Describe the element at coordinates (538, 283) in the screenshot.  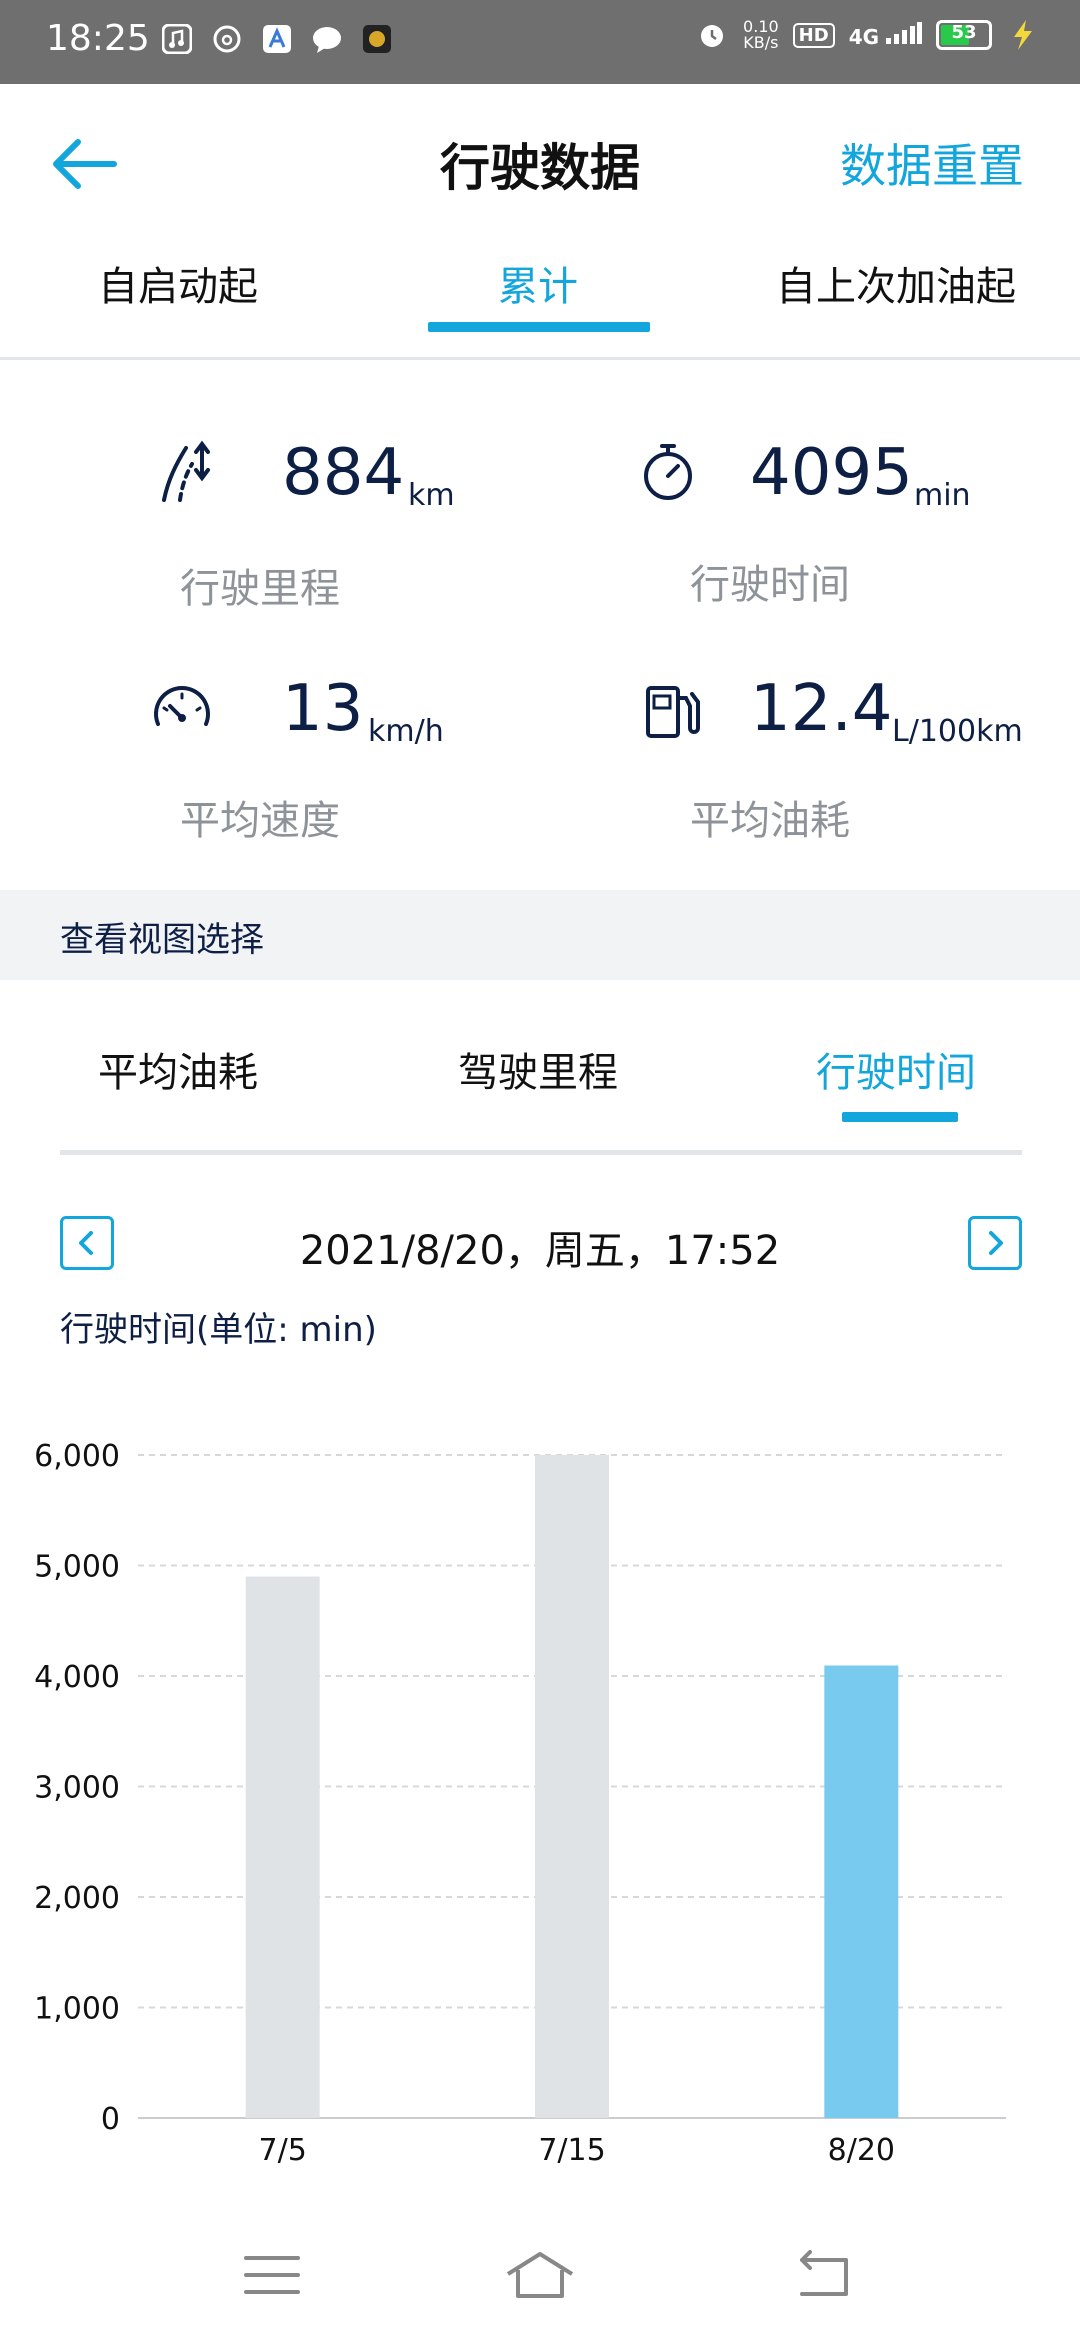
I see `tab-cumulative: 累计` at that location.